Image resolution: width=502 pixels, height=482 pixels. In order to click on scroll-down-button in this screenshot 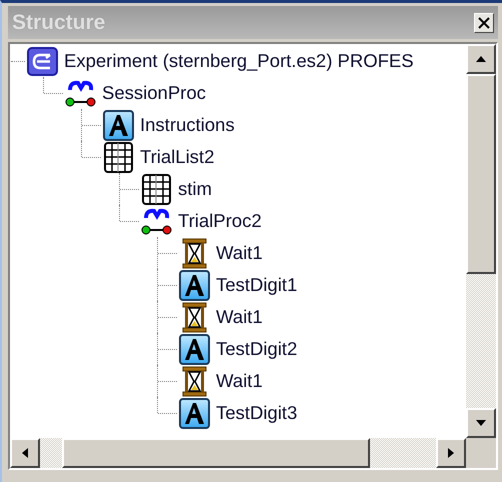, I will do `click(481, 423)`.